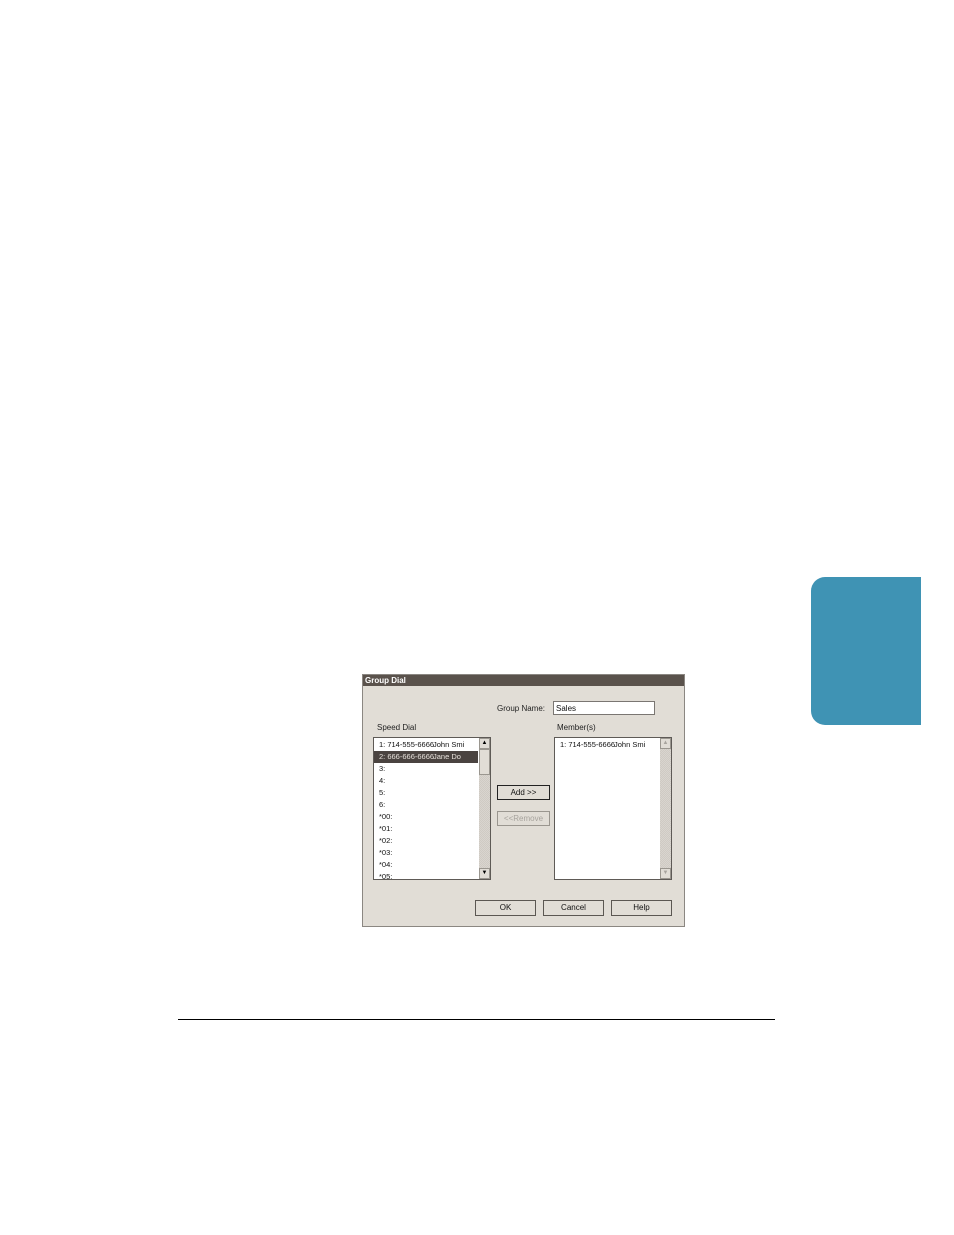 This screenshot has height=1235, width=954. I want to click on ok-button: OK, so click(505, 908).